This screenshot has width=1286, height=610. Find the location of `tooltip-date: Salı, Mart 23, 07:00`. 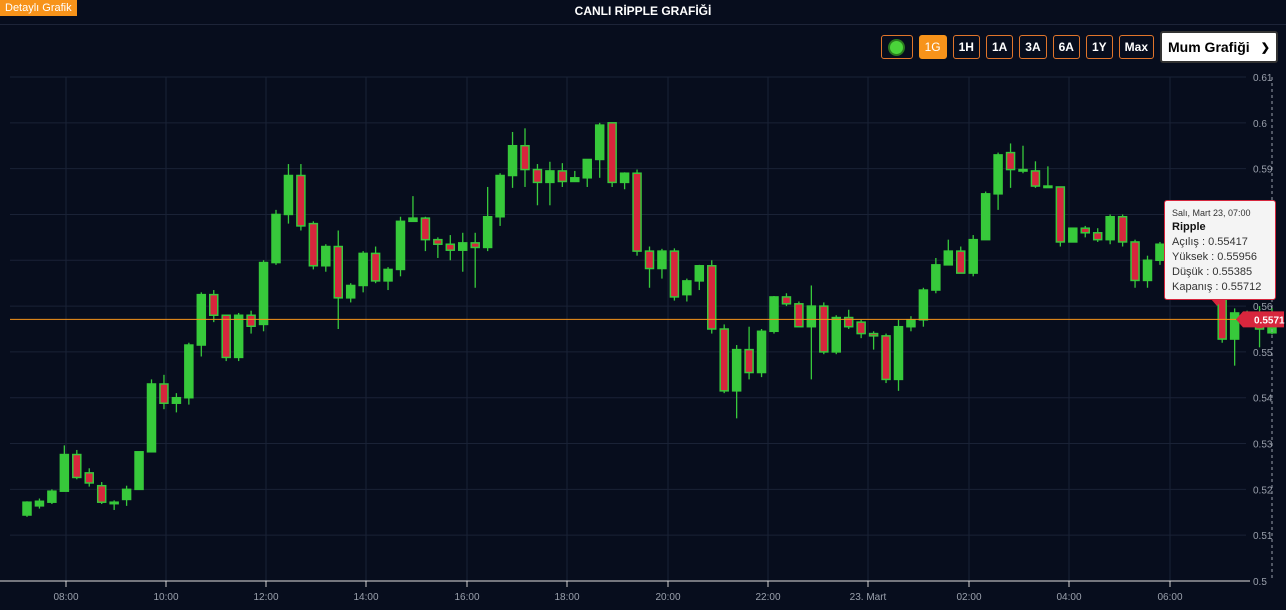

tooltip-date: Salı, Mart 23, 07:00 is located at coordinates (1211, 213).